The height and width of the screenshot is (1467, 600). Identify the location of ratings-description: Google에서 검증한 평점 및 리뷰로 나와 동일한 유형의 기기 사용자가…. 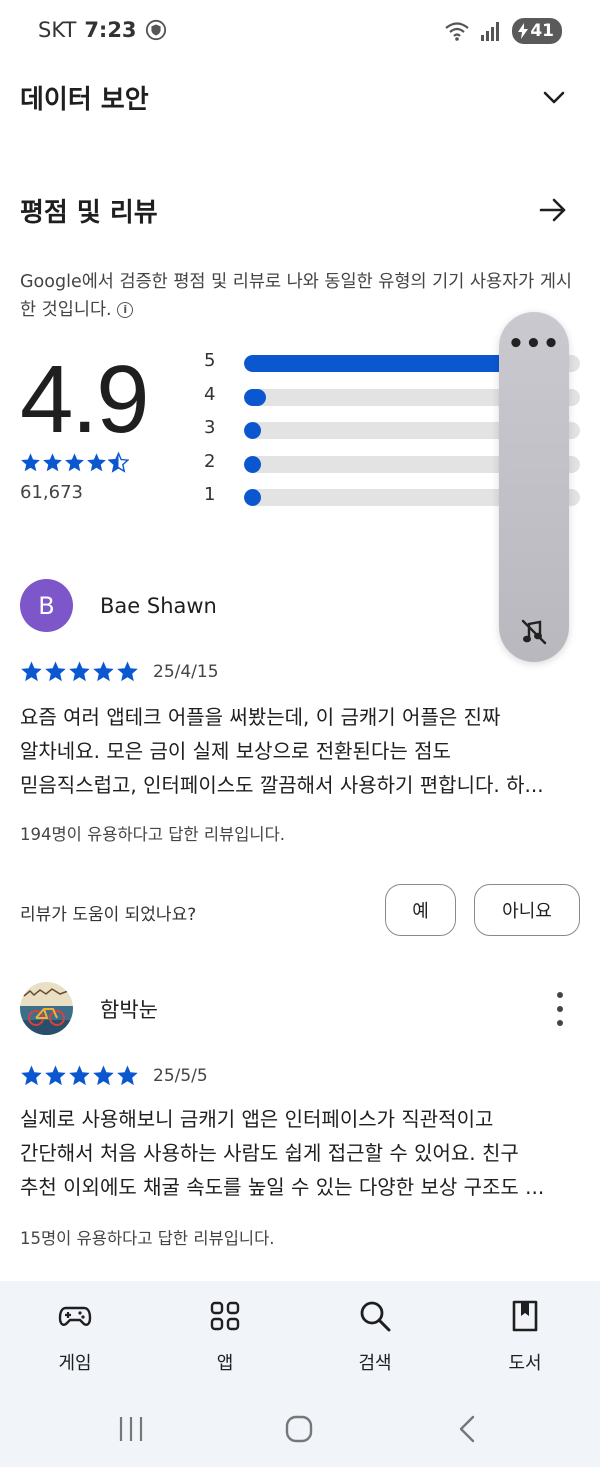
(300, 296).